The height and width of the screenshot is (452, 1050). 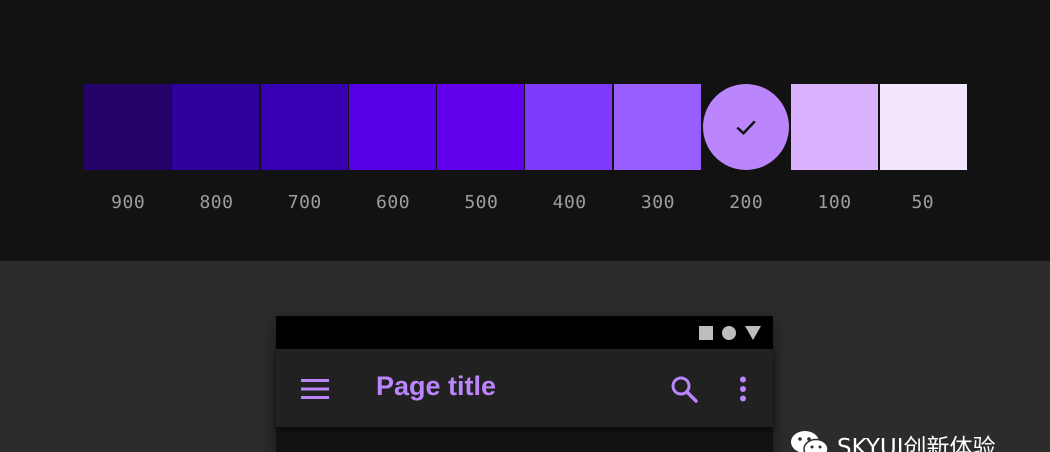 What do you see at coordinates (393, 202) in the screenshot?
I see `swatch-label: 600` at bounding box center [393, 202].